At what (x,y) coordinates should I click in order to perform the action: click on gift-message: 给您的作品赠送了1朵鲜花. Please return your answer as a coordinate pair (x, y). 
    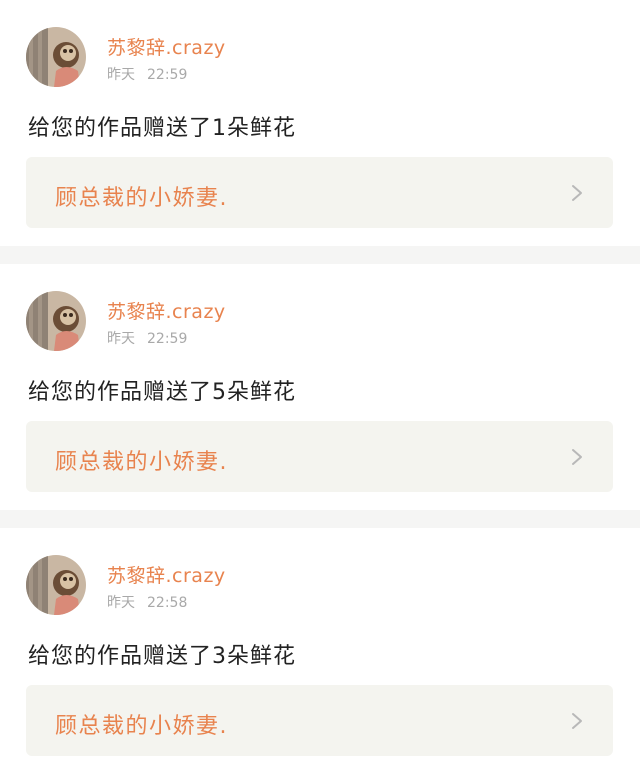
    Looking at the image, I should click on (162, 128).